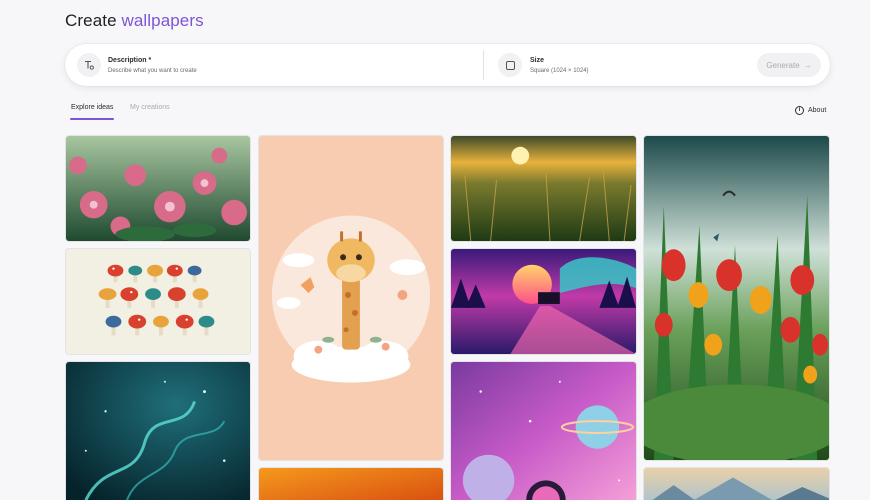 The width and height of the screenshot is (870, 500). I want to click on size-label: Size, so click(537, 60).